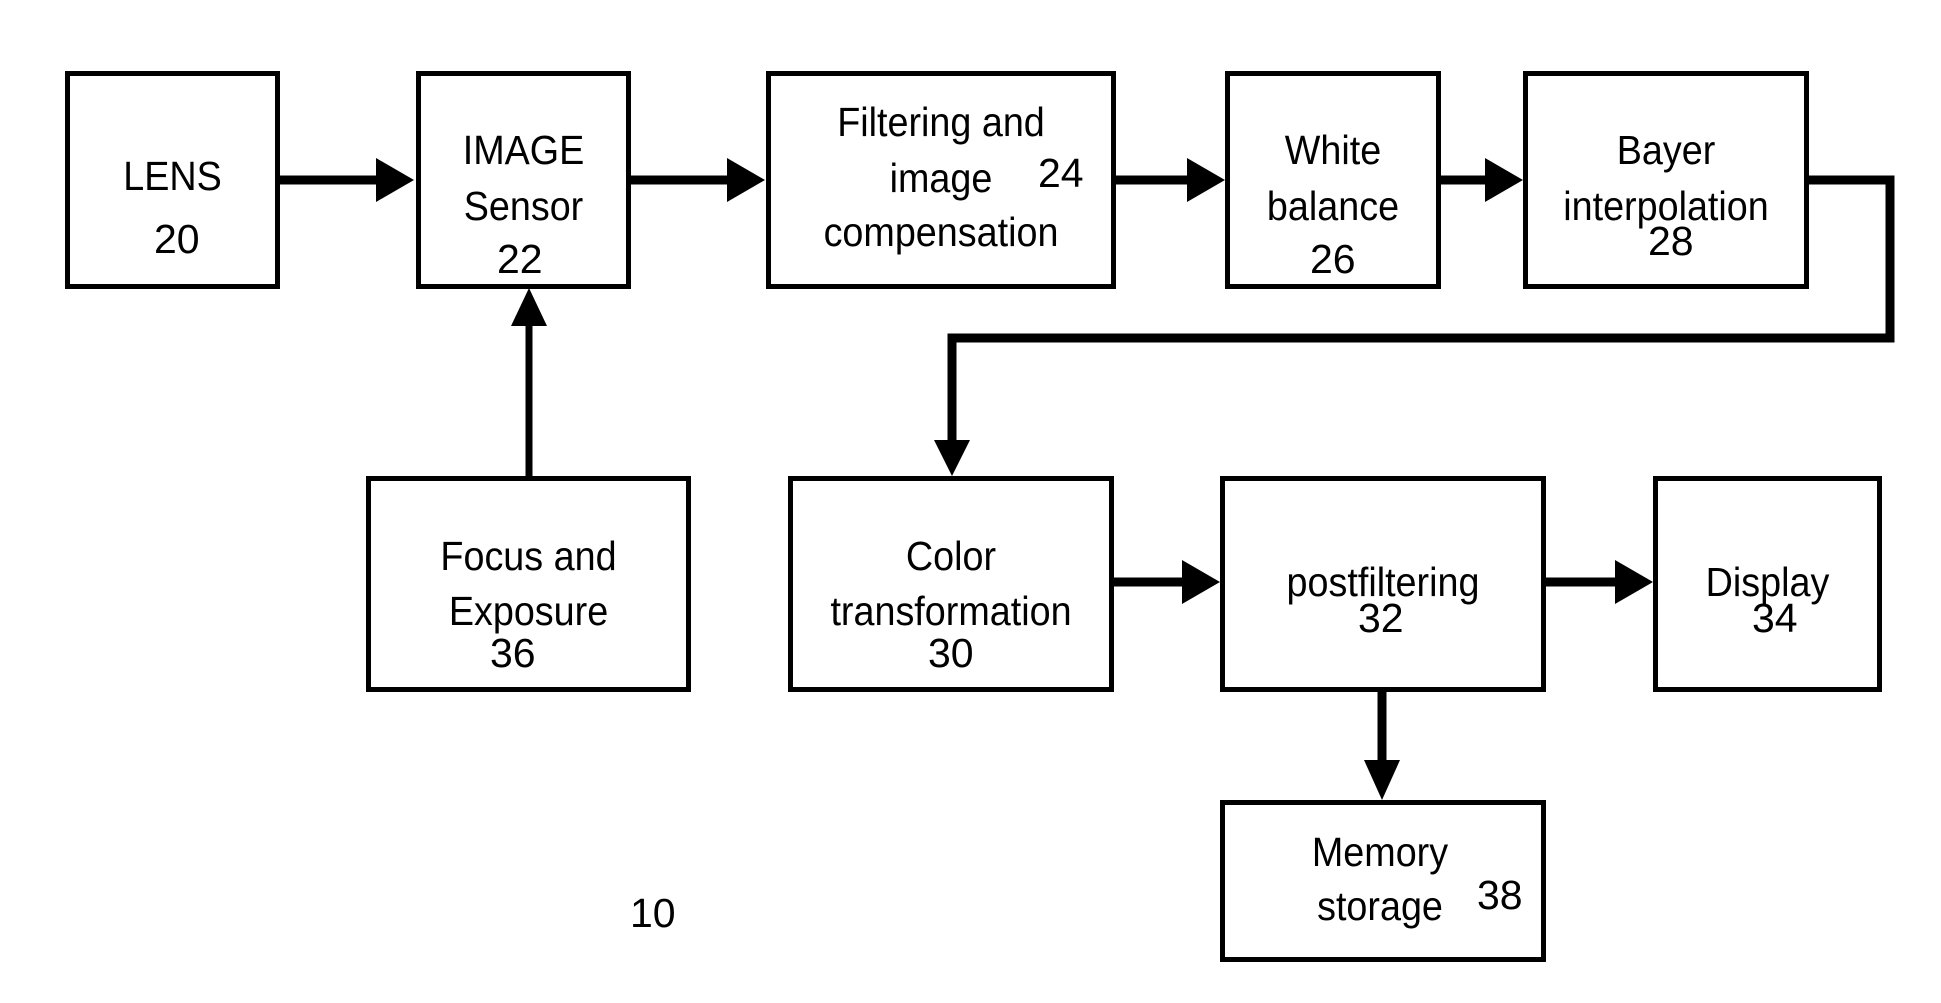 This screenshot has height=1003, width=1941. What do you see at coordinates (1165, 582) in the screenshot?
I see `arrow-color-to-postfiltering` at bounding box center [1165, 582].